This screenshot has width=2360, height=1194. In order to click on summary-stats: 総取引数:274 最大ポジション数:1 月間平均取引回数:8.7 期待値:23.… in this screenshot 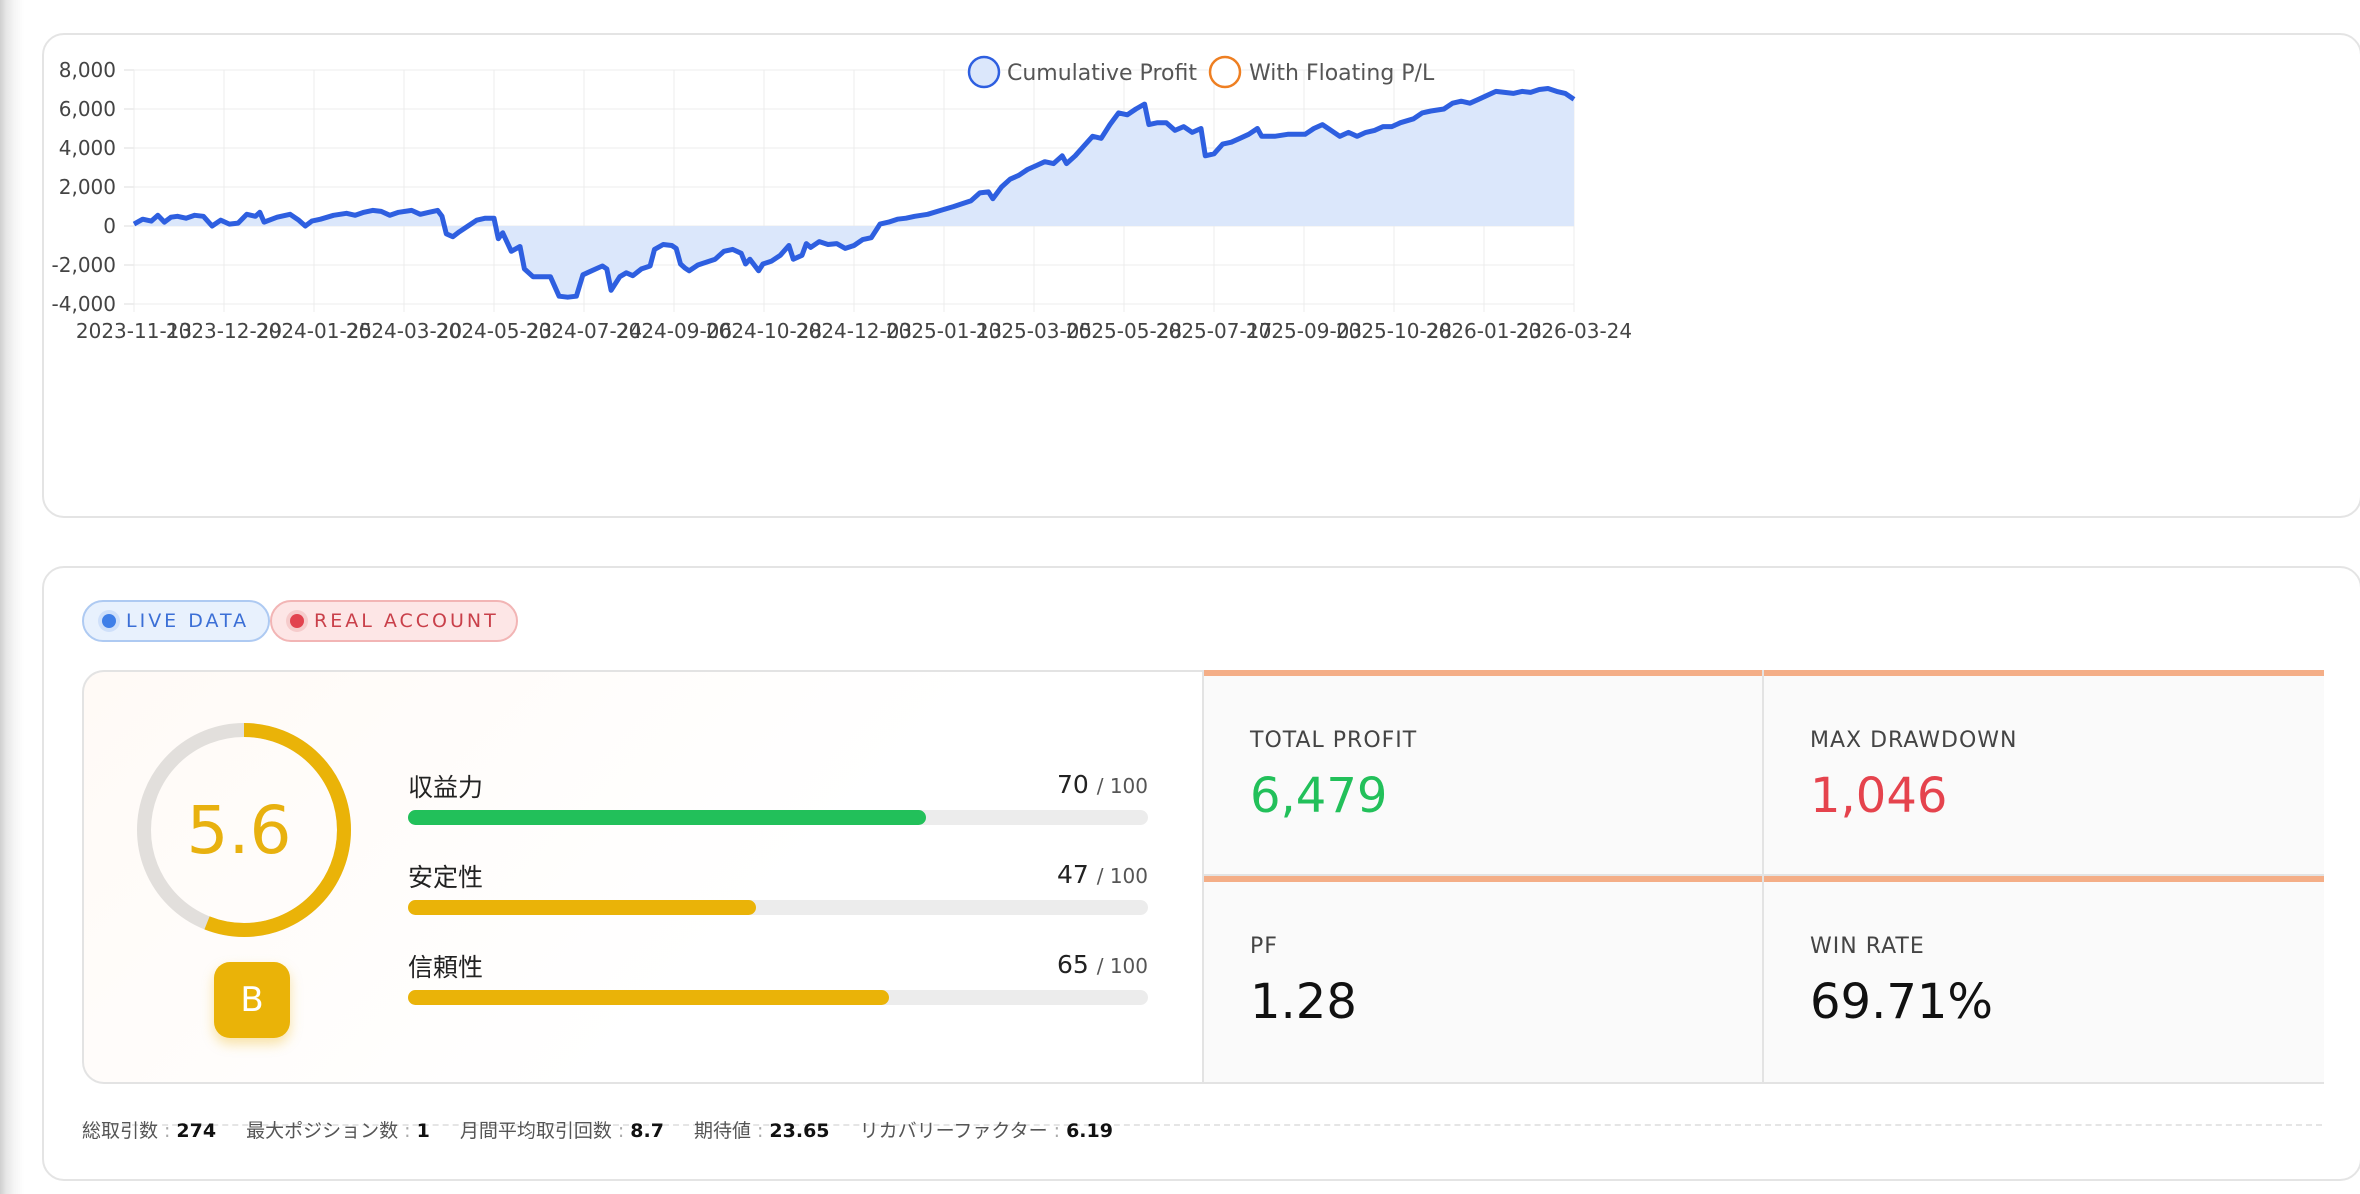, I will do `click(597, 1131)`.